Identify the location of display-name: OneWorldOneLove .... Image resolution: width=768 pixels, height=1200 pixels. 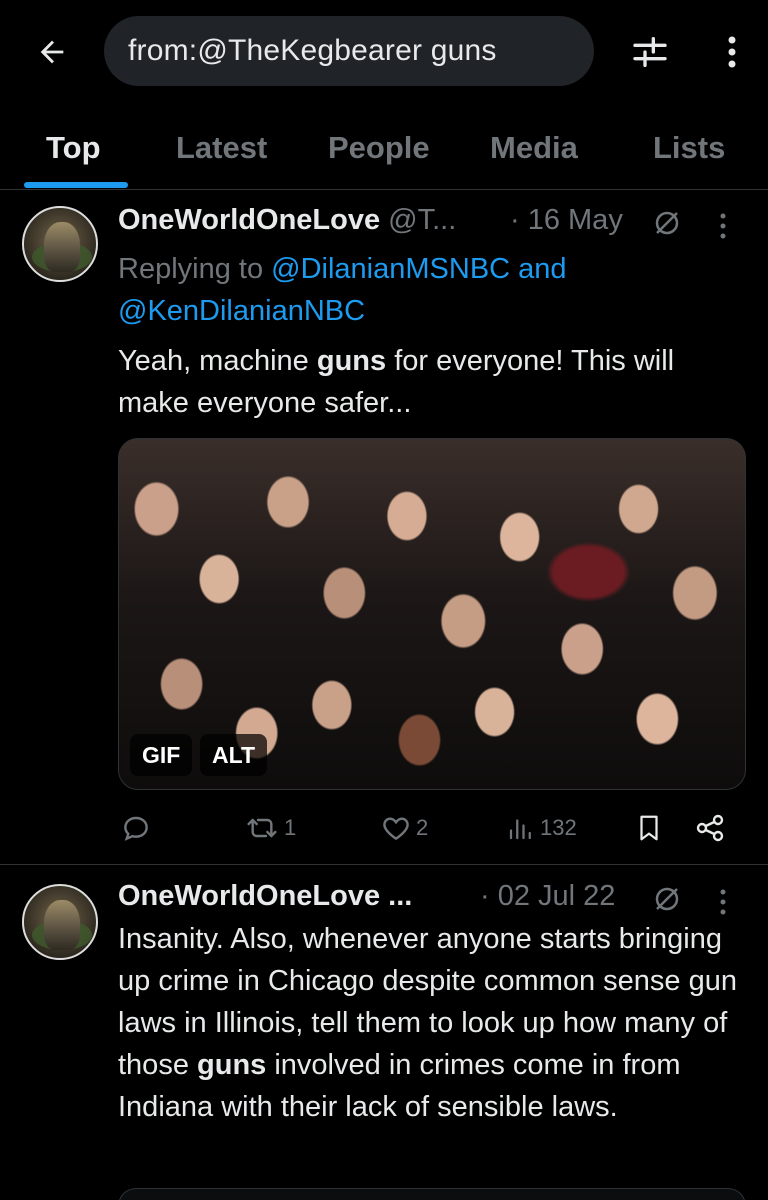
(265, 896).